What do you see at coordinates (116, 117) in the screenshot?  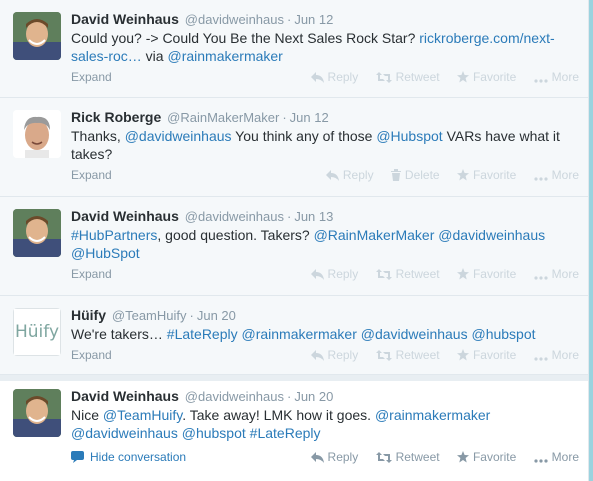 I see `tweet-fullname: Rick Roberge` at bounding box center [116, 117].